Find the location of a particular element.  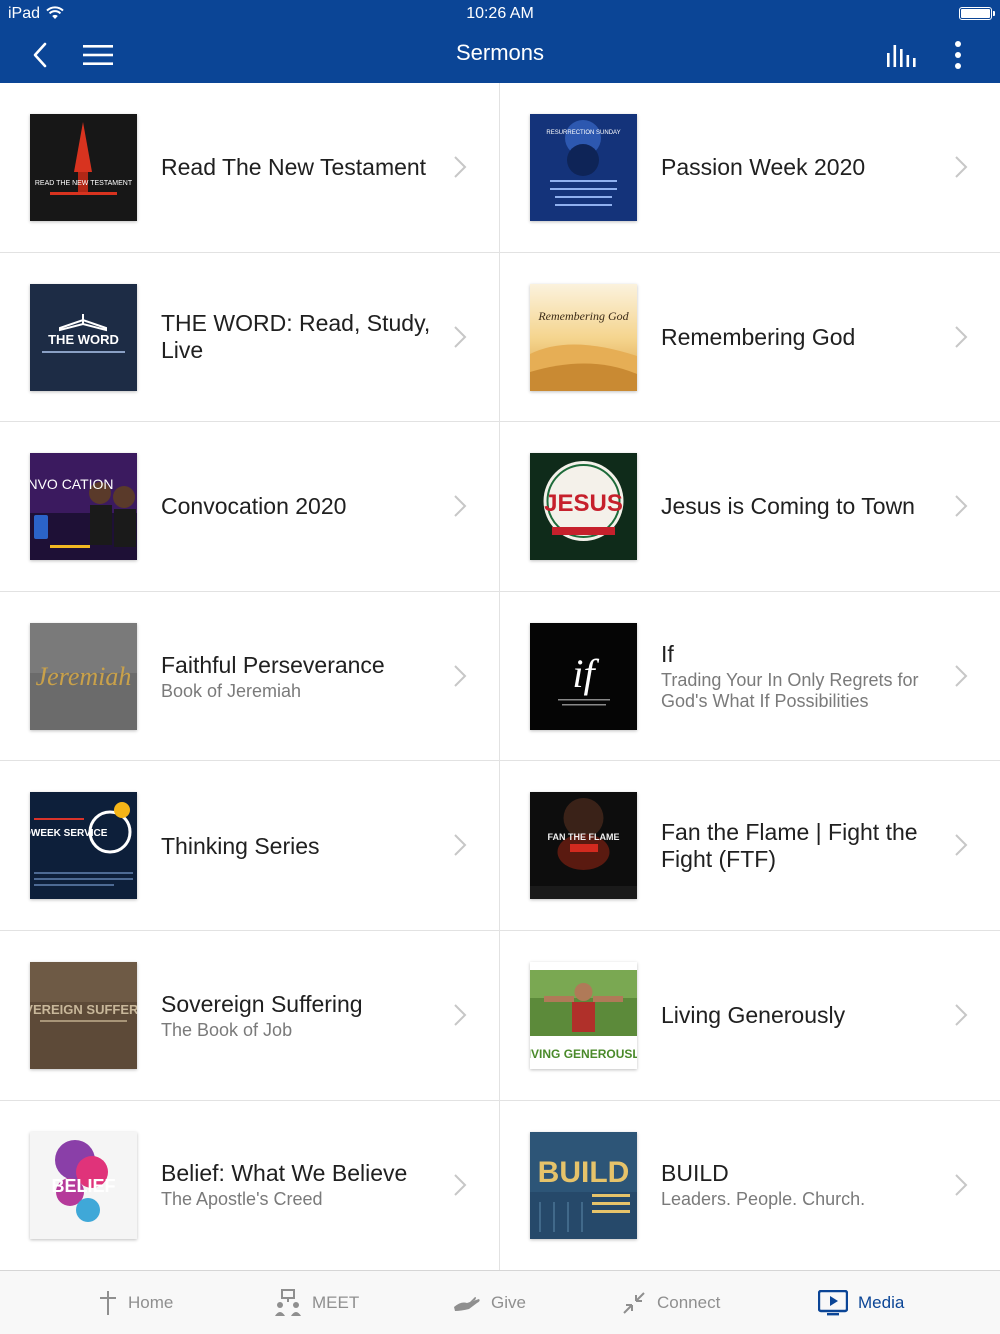

sermon-item: Remembering God Remembering God is located at coordinates (750, 338).